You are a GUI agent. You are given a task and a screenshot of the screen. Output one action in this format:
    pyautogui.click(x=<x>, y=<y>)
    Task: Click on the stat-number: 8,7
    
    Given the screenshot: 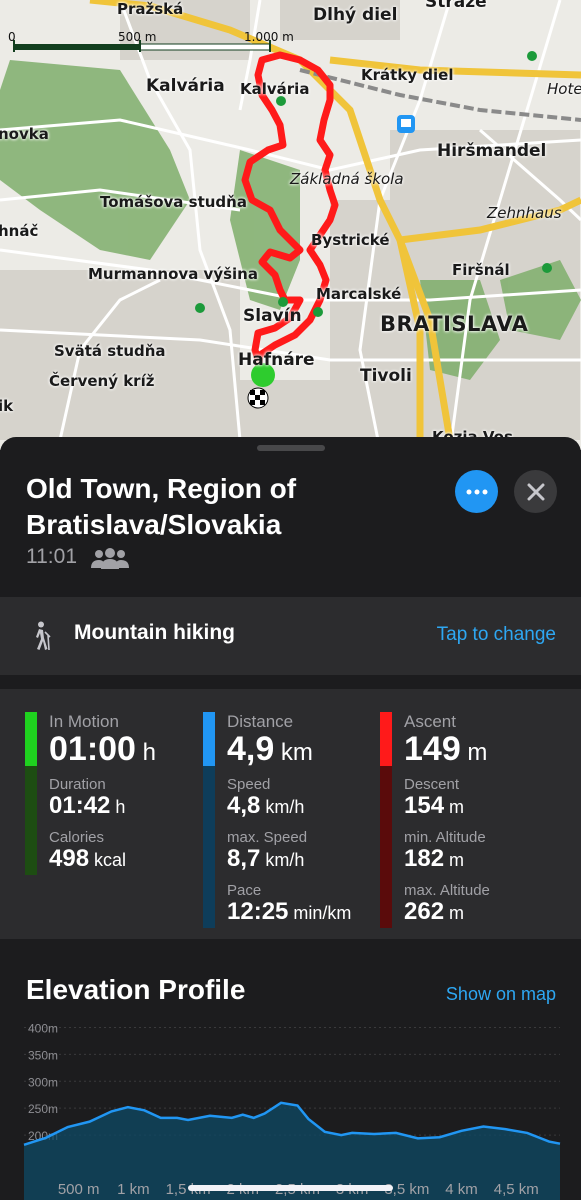 What is the action you would take?
    pyautogui.click(x=244, y=858)
    